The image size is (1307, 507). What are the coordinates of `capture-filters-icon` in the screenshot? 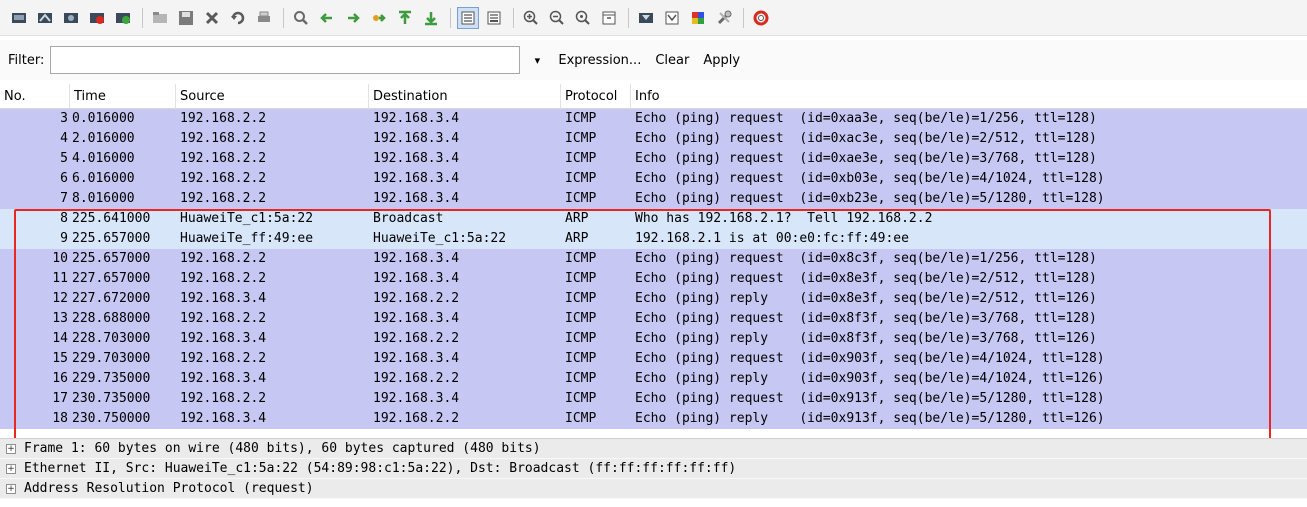 It's located at (646, 18).